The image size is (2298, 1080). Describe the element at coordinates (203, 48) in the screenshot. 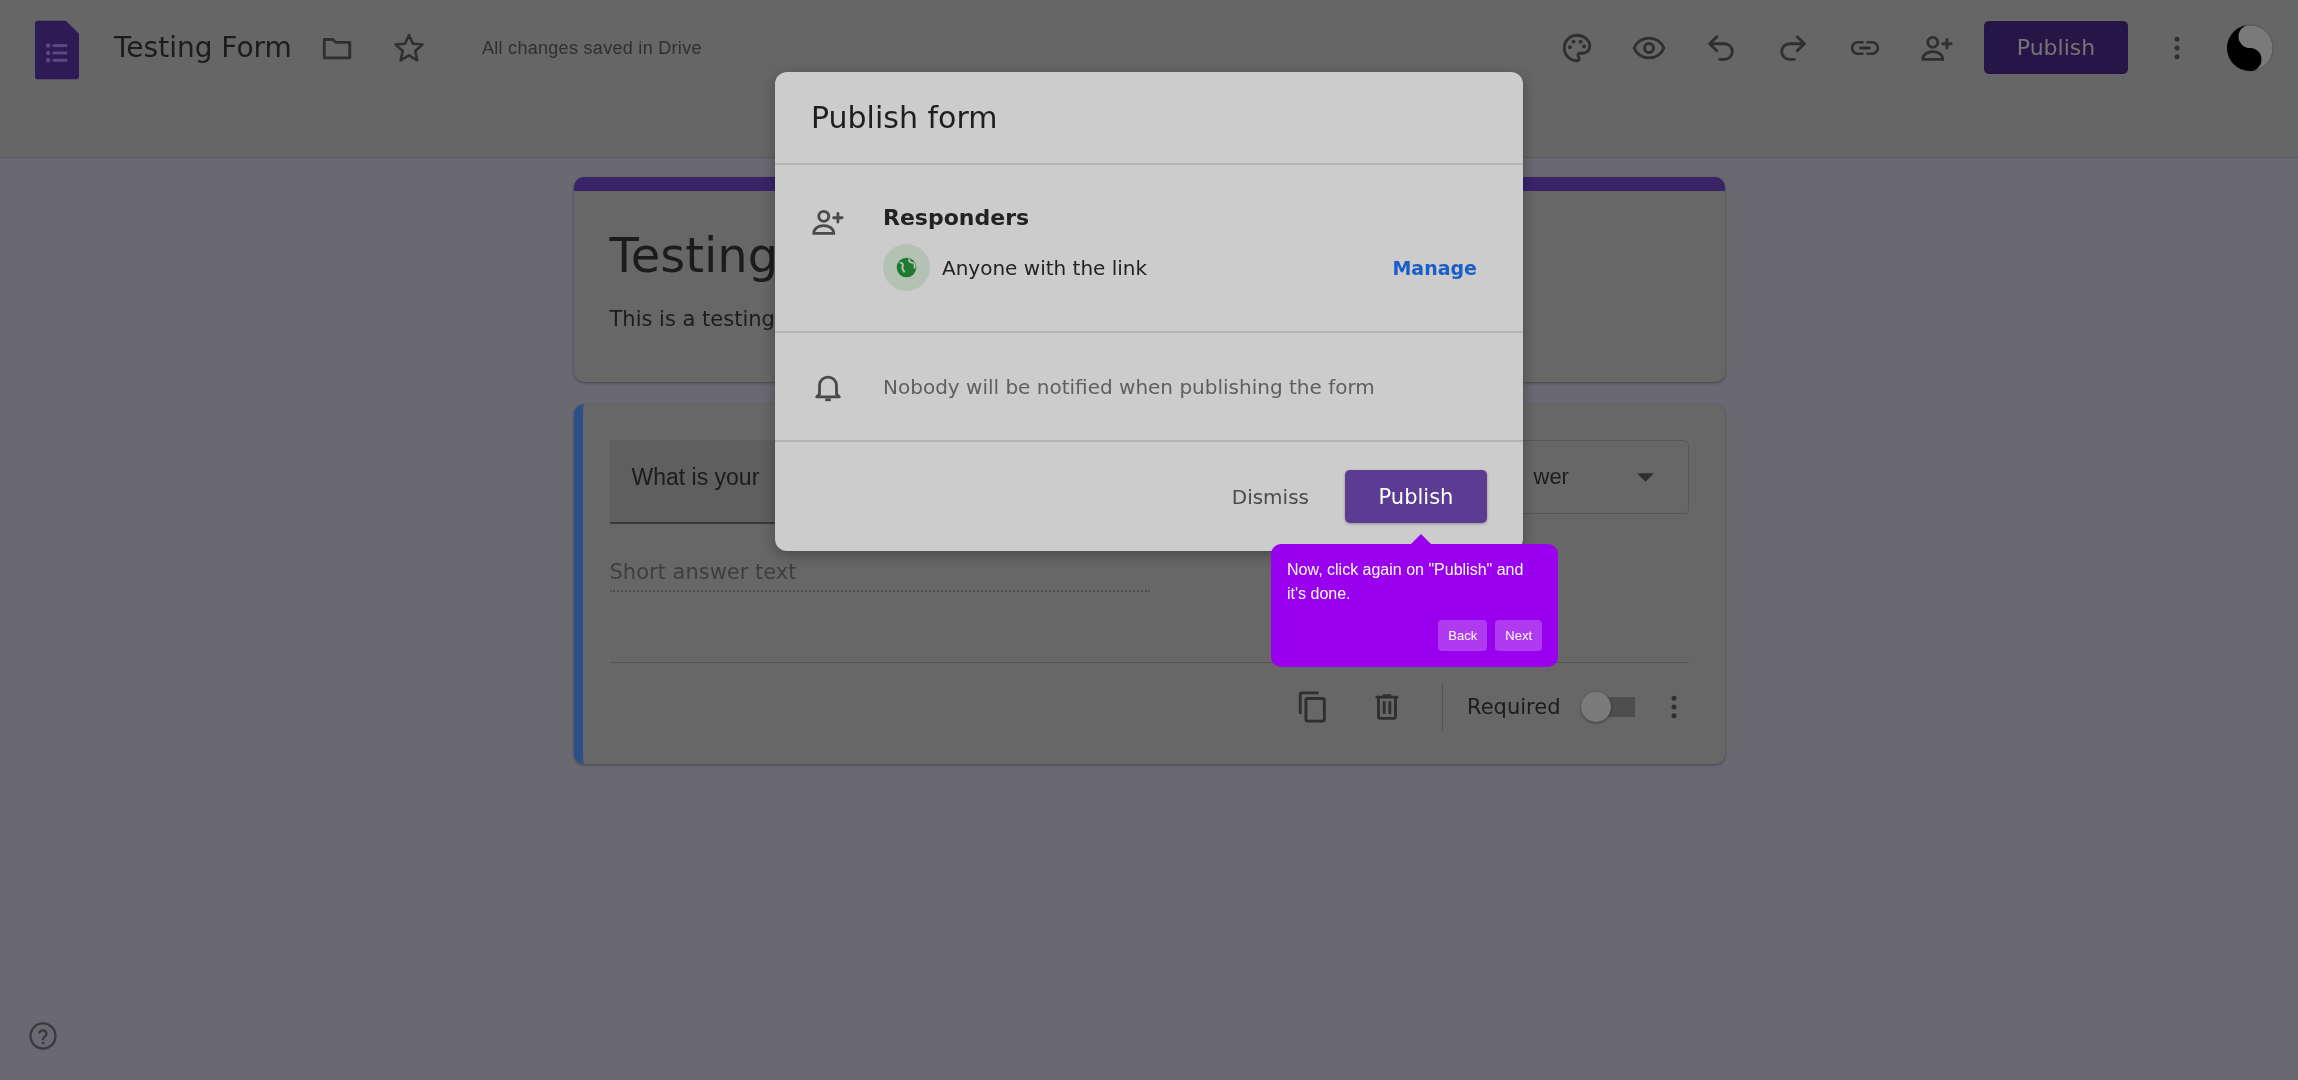

I see `form-title: Testing Form` at that location.